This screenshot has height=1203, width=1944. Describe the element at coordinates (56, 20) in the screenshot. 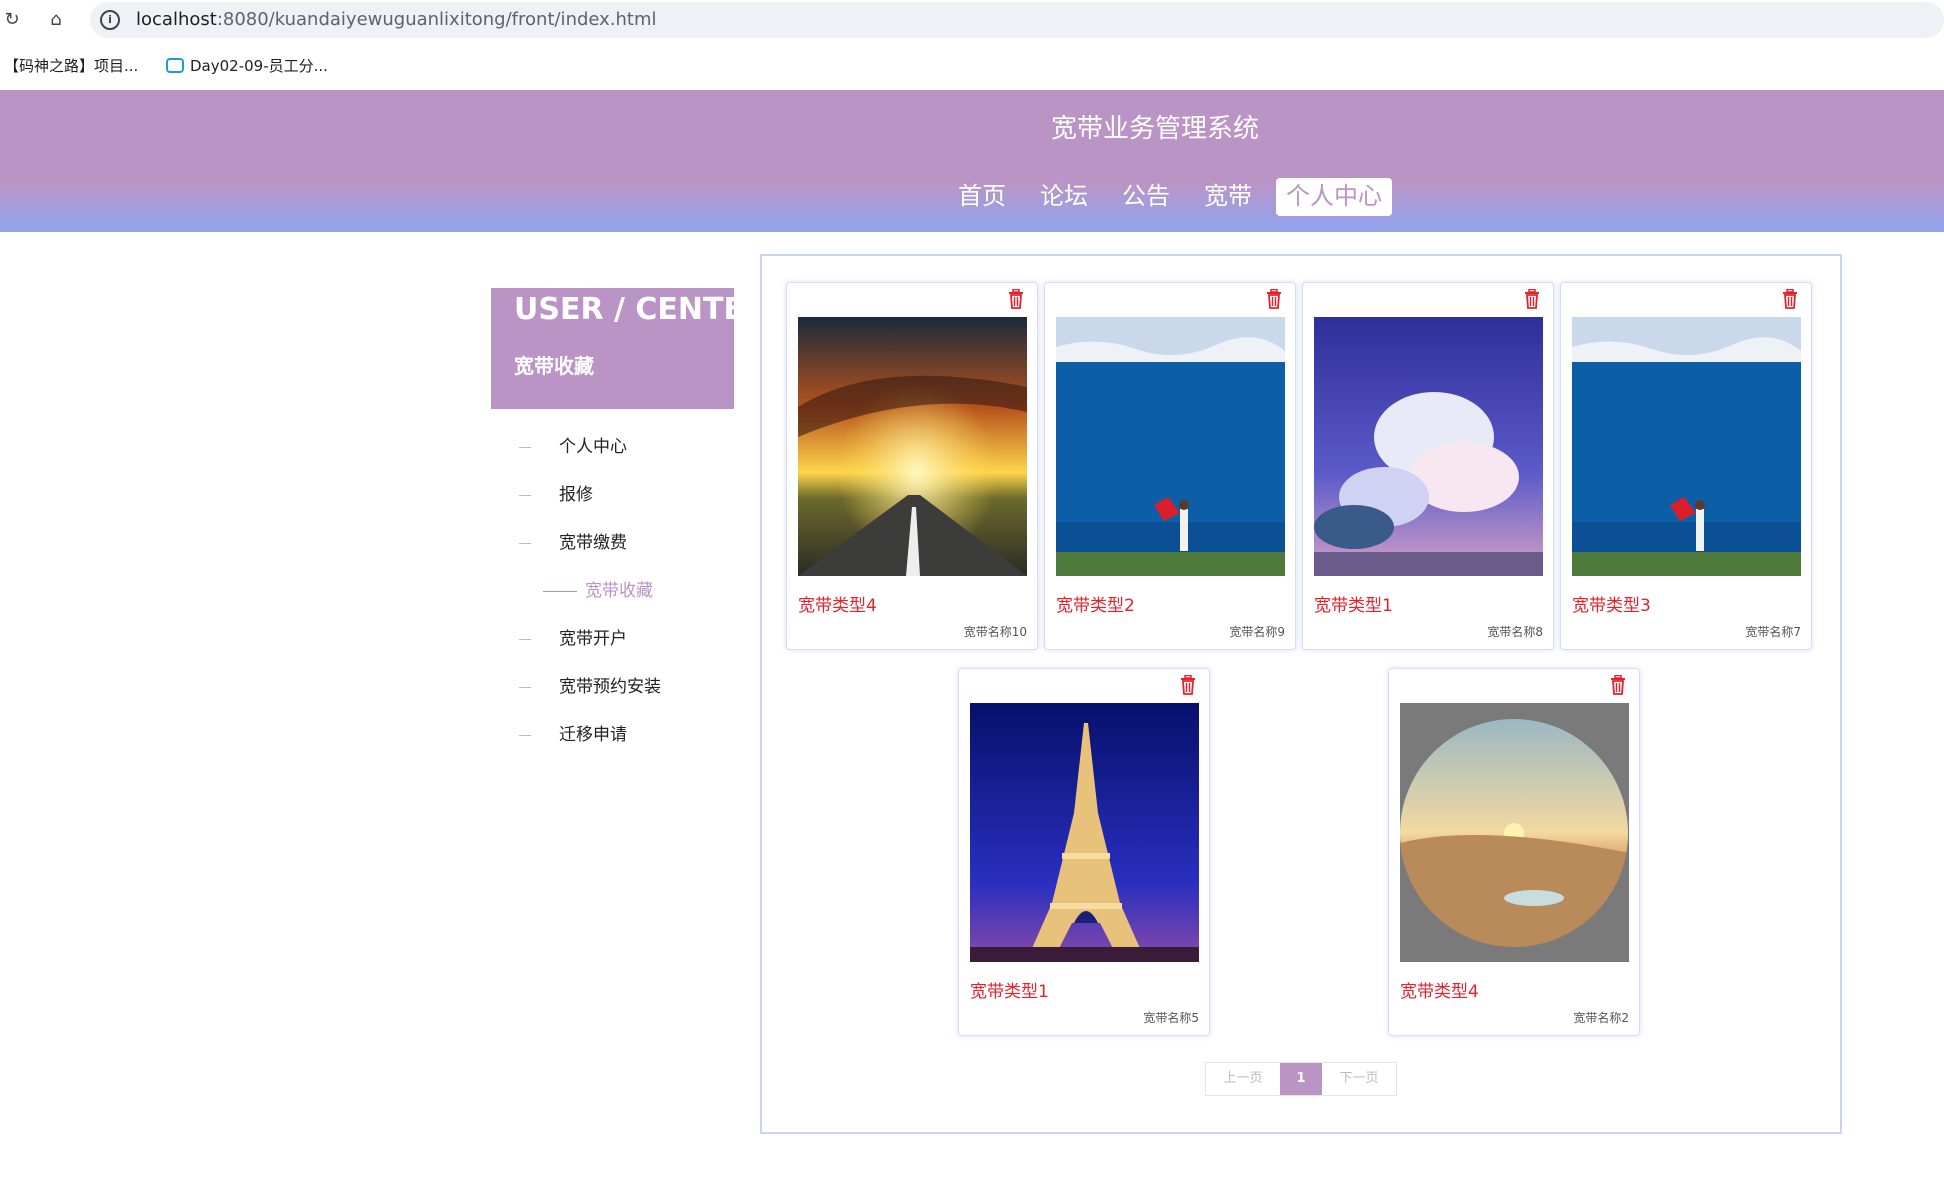

I see `home-icon: ⌂` at that location.